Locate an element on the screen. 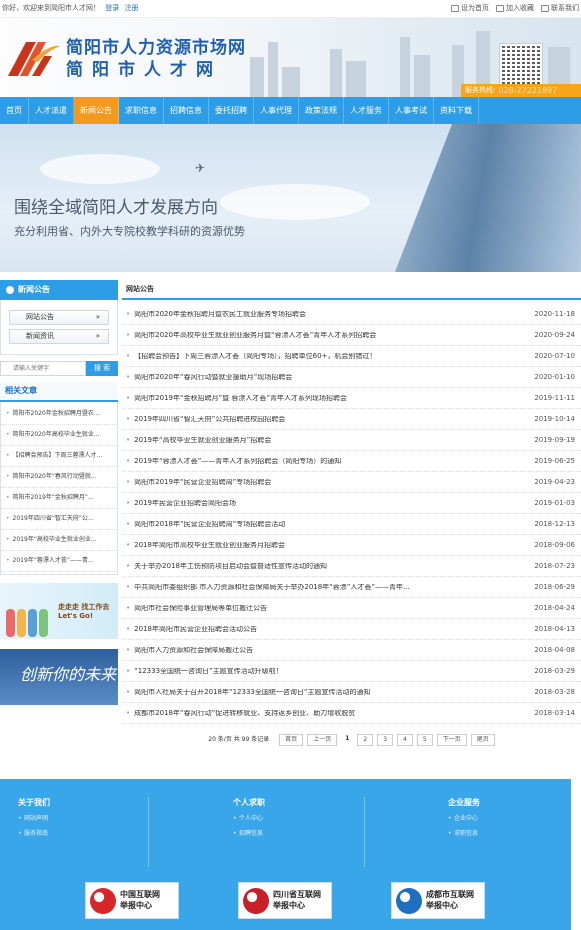 This screenshot has height=930, width=581. article-title: 【招聘会预告】下周三蓉漂人才荟（简阳专场），招聘单位60+，机会别错过！ is located at coordinates (251, 356).